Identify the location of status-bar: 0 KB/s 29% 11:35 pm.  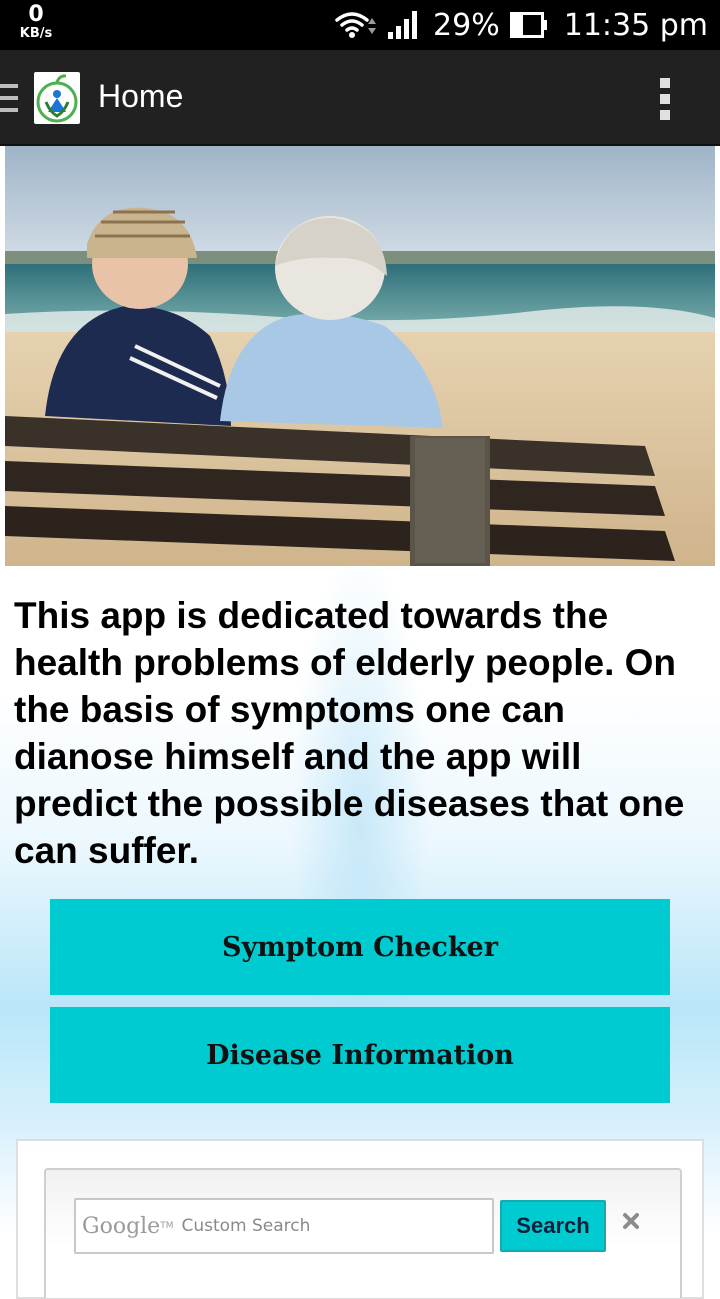
(360, 25).